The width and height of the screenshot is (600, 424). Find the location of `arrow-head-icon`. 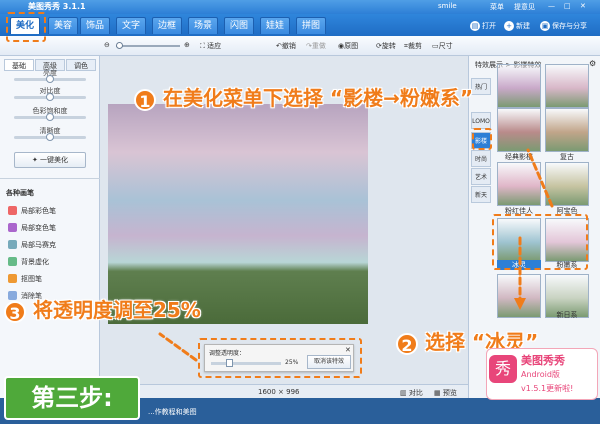

arrow-head-icon is located at coordinates (520, 304).